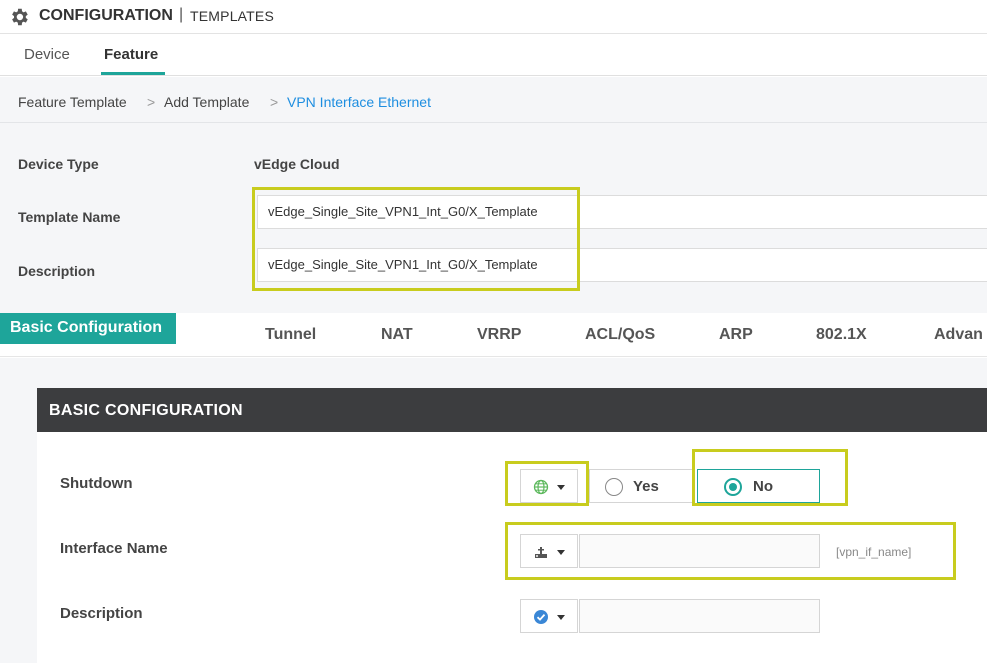 The width and height of the screenshot is (987, 663). What do you see at coordinates (114, 548) in the screenshot?
I see `interface-name-label: Interface Name` at bounding box center [114, 548].